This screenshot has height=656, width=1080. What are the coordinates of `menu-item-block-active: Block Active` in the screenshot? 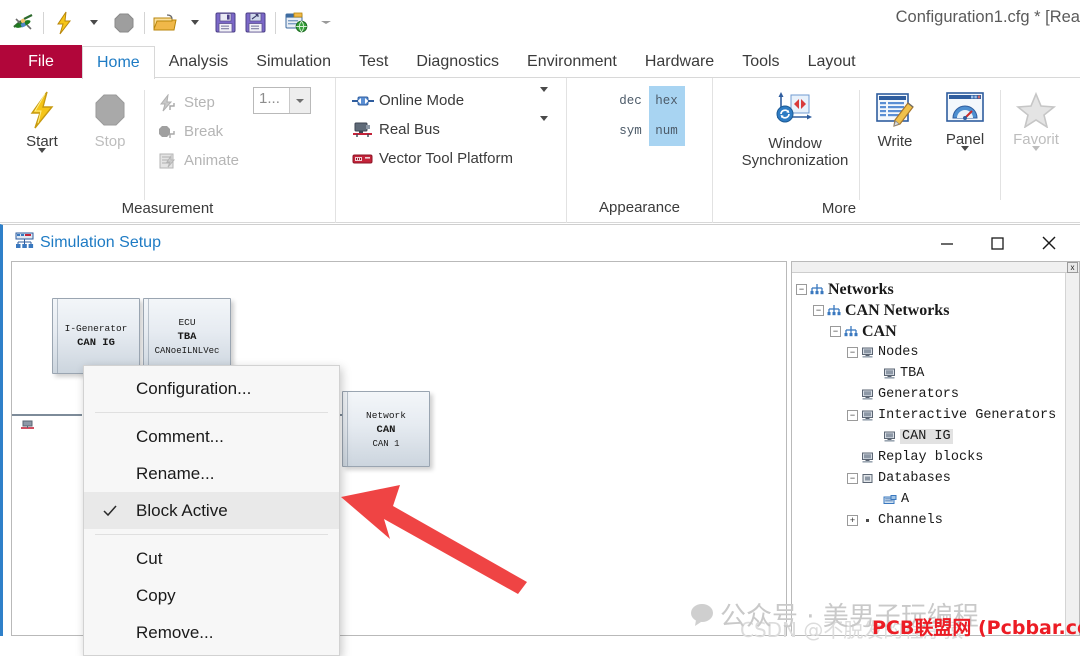 It's located at (211, 510).